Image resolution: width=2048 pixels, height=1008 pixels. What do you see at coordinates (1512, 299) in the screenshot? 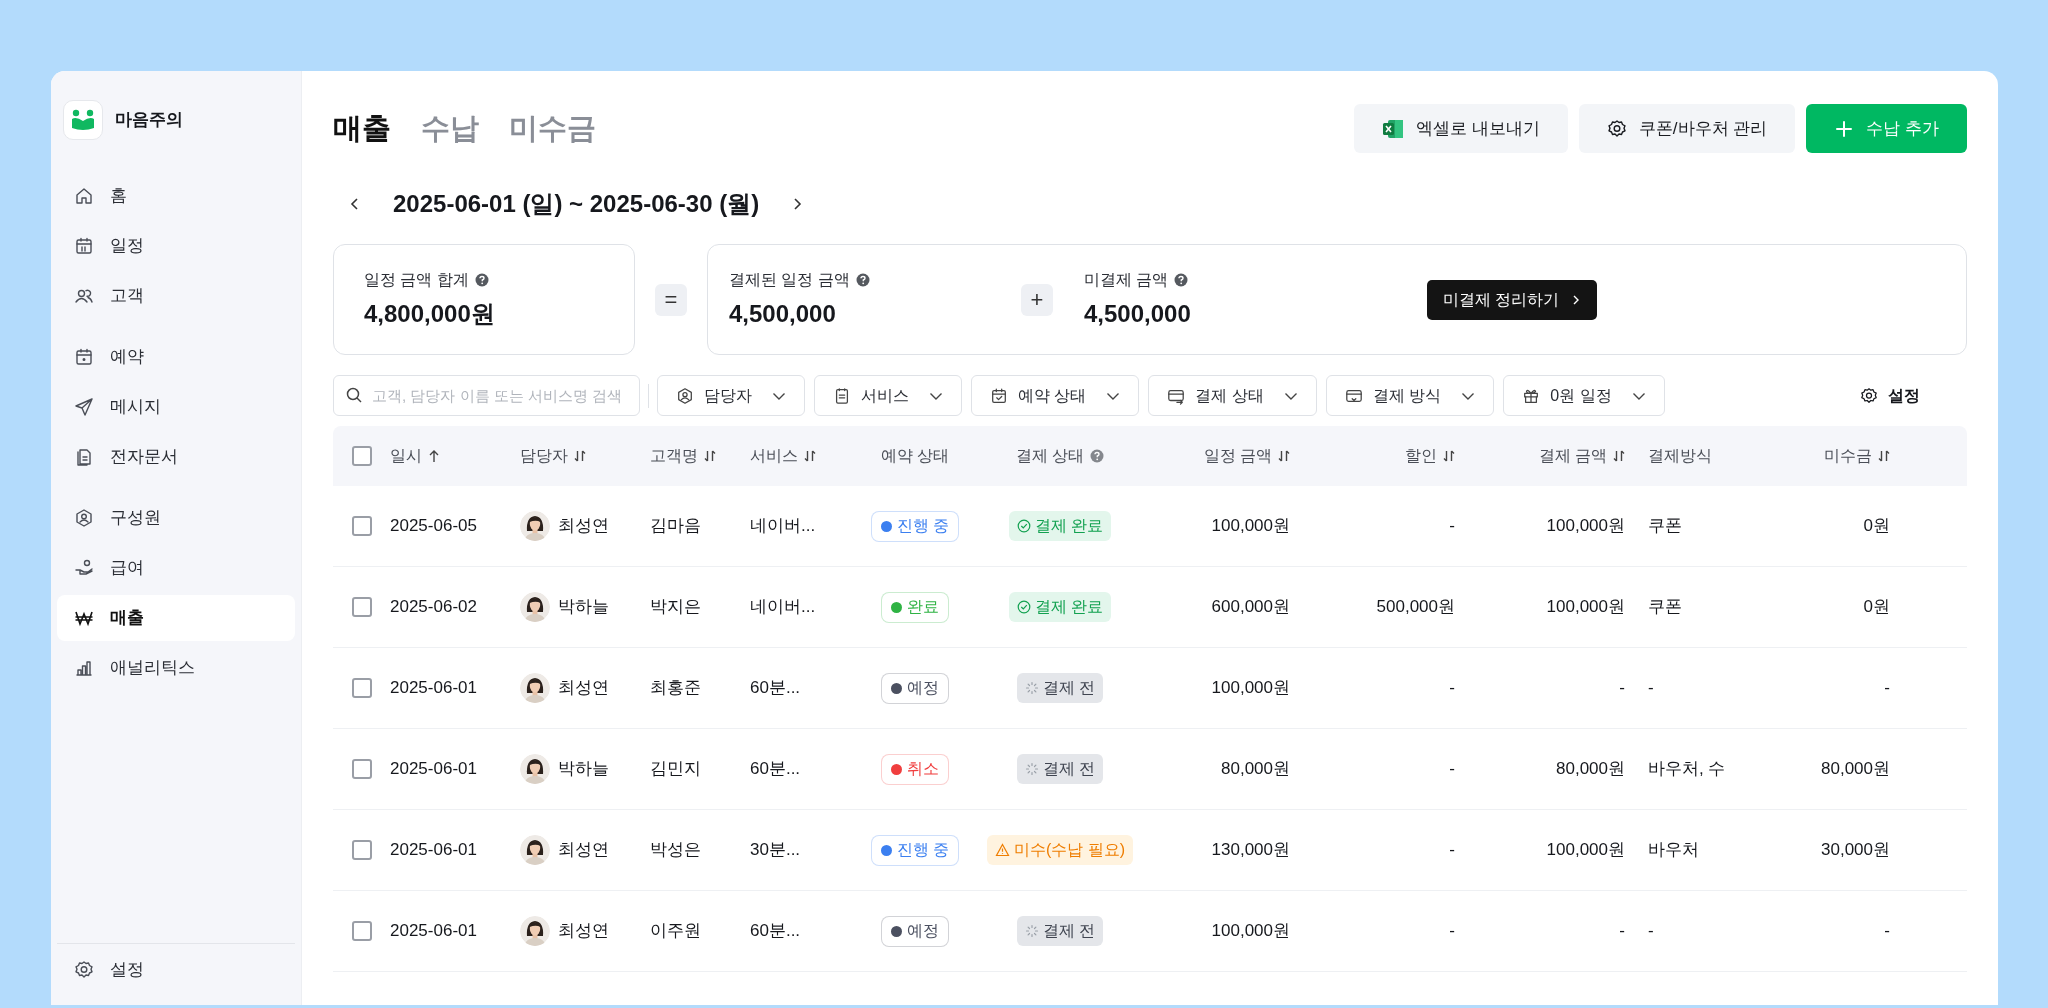
I see `settle-button: 미결제 정리하기` at bounding box center [1512, 299].